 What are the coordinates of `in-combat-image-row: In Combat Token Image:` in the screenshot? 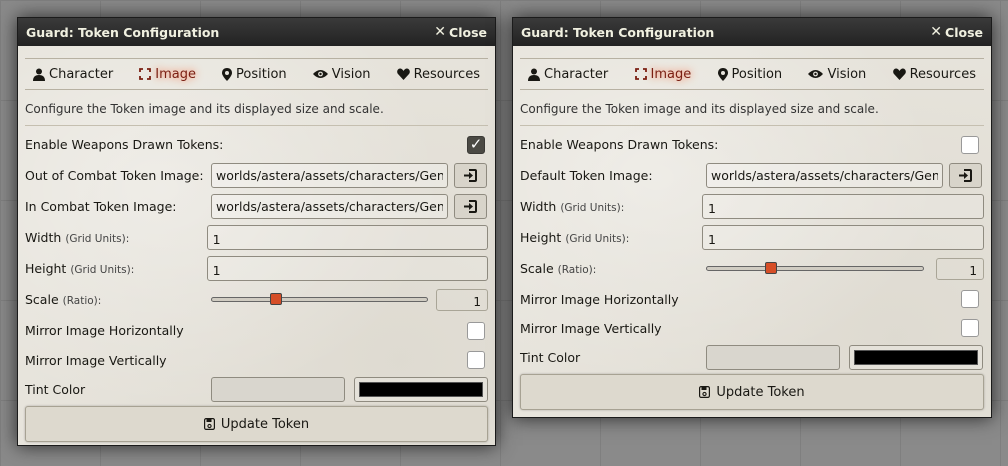 It's located at (256, 206).